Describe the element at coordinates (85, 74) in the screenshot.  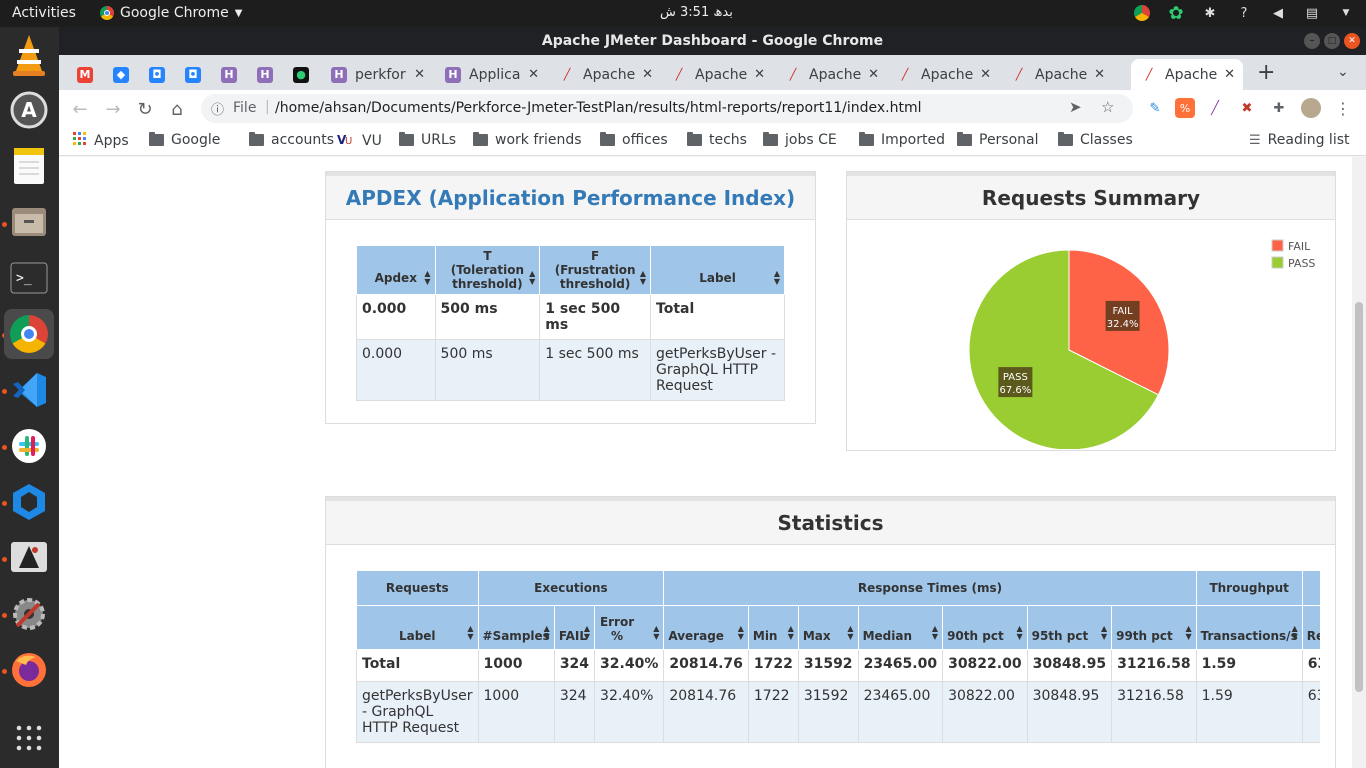
I see `browser-tab: M` at that location.